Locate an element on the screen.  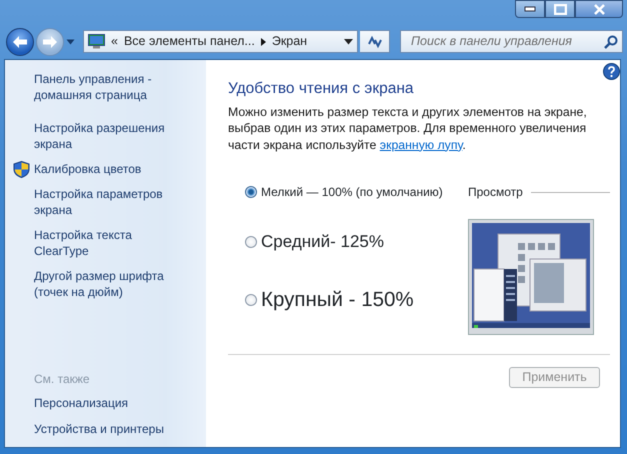
minimize-icon is located at coordinates (530, 9).